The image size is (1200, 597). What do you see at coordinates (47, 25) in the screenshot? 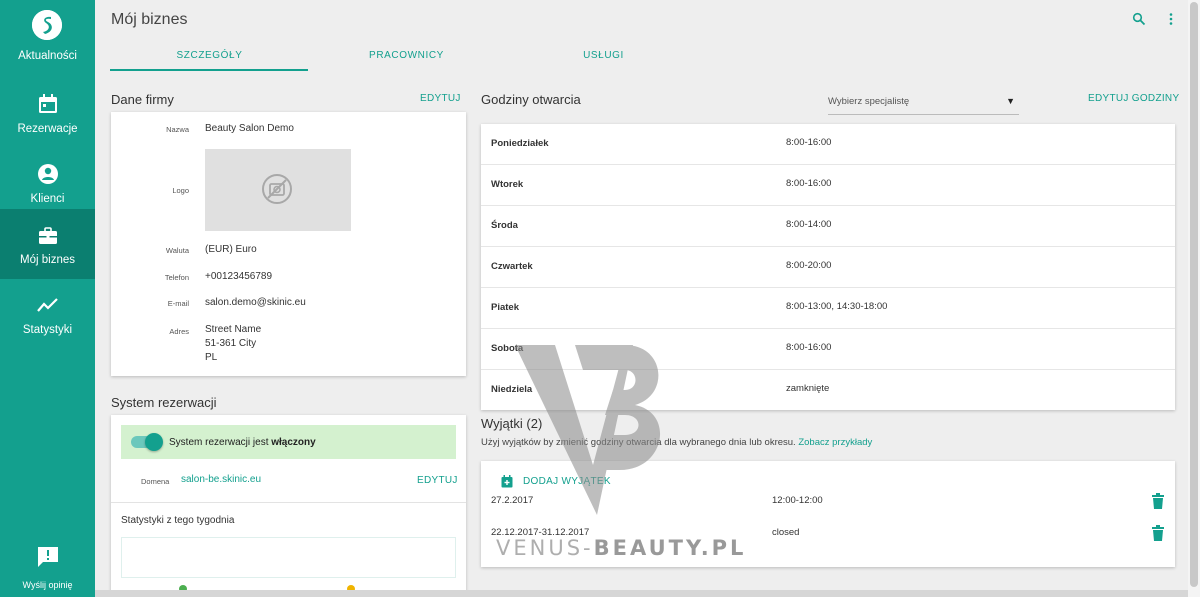
I see `app-logo-icon` at bounding box center [47, 25].